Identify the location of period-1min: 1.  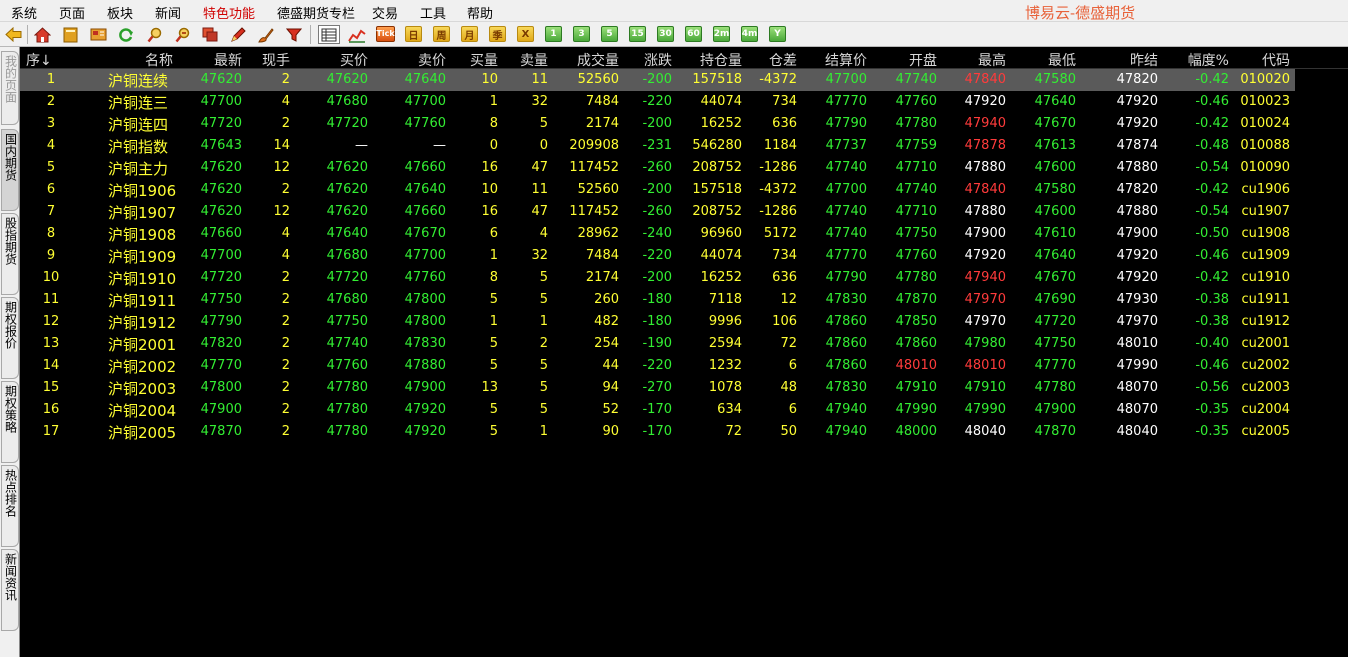
(553, 34).